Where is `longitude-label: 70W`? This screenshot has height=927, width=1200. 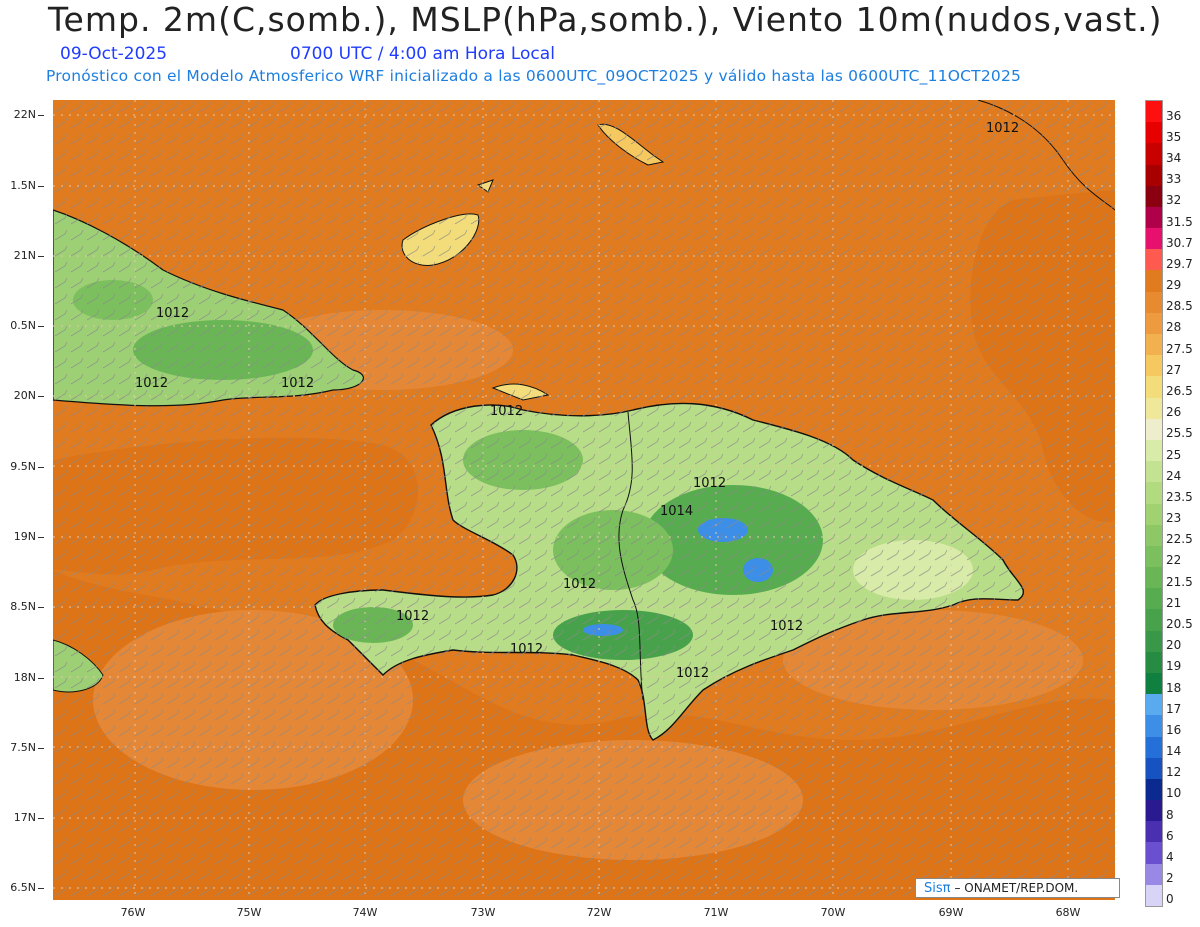 longitude-label: 70W is located at coordinates (833, 912).